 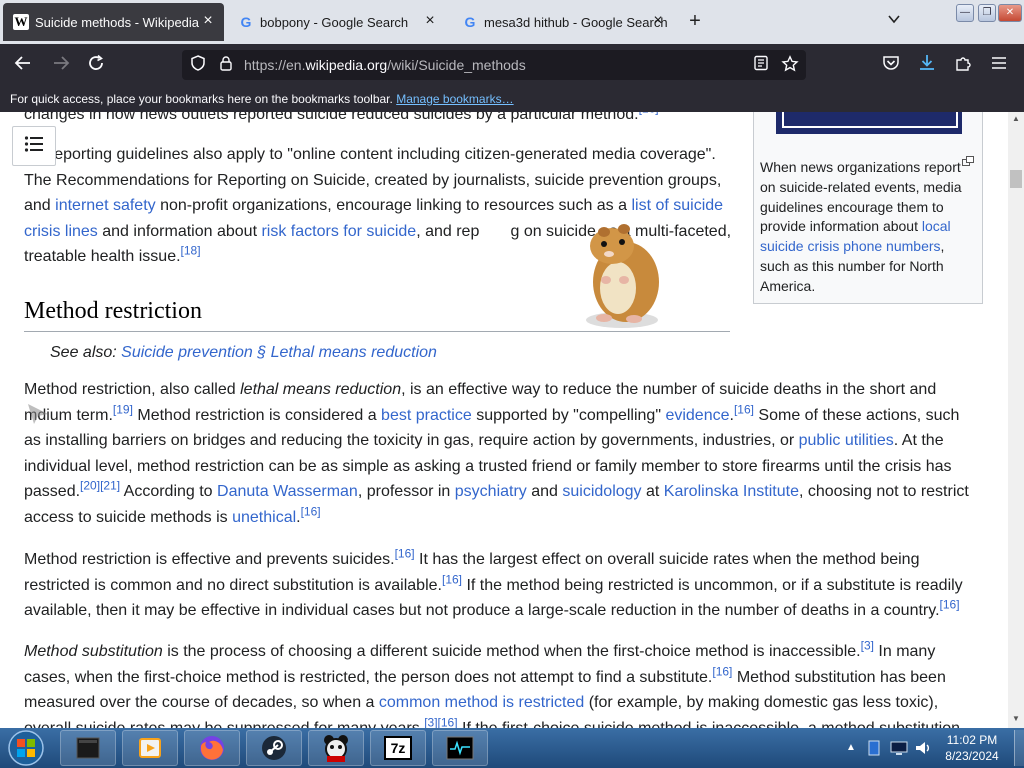 I want to click on tab-bobpony: G bobpony - Google Search ×, so click(x=337, y=22).